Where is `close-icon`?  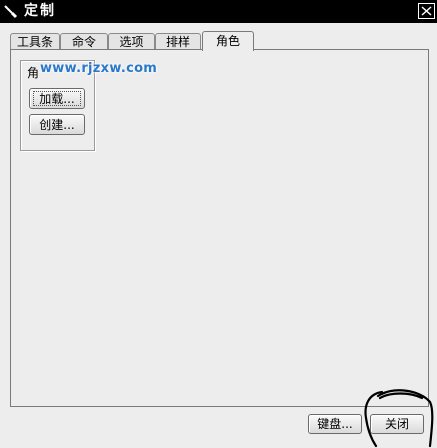 close-icon is located at coordinates (426, 11).